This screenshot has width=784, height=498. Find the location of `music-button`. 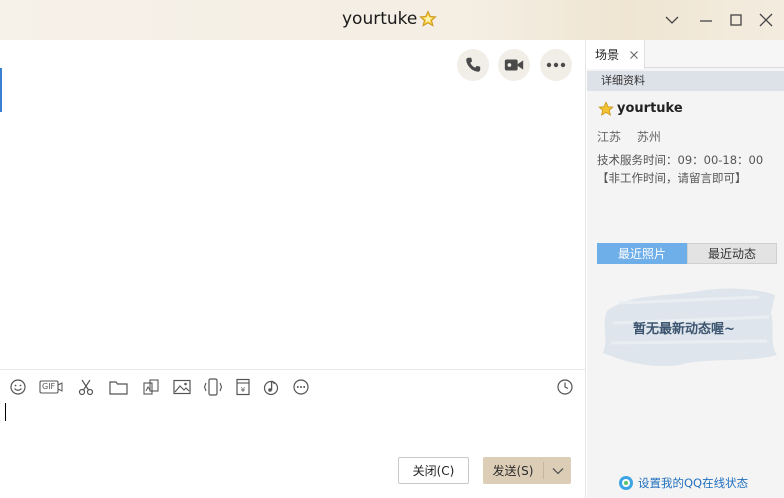

music-button is located at coordinates (271, 387).